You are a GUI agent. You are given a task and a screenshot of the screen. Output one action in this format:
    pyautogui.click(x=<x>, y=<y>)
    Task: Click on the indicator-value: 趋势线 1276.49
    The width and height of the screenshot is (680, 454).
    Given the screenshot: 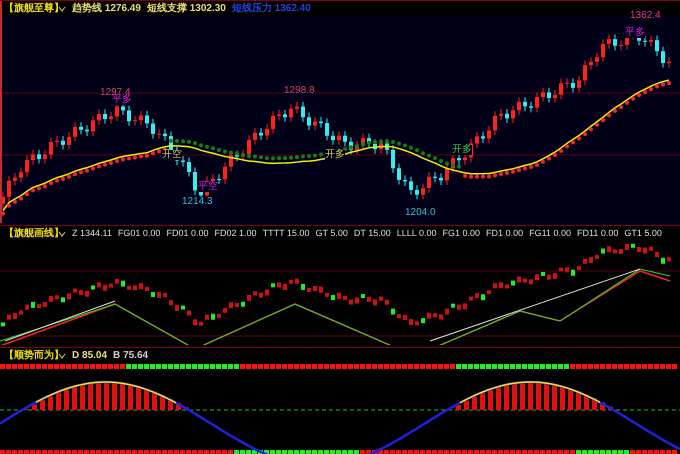 What is the action you would take?
    pyautogui.click(x=106, y=9)
    